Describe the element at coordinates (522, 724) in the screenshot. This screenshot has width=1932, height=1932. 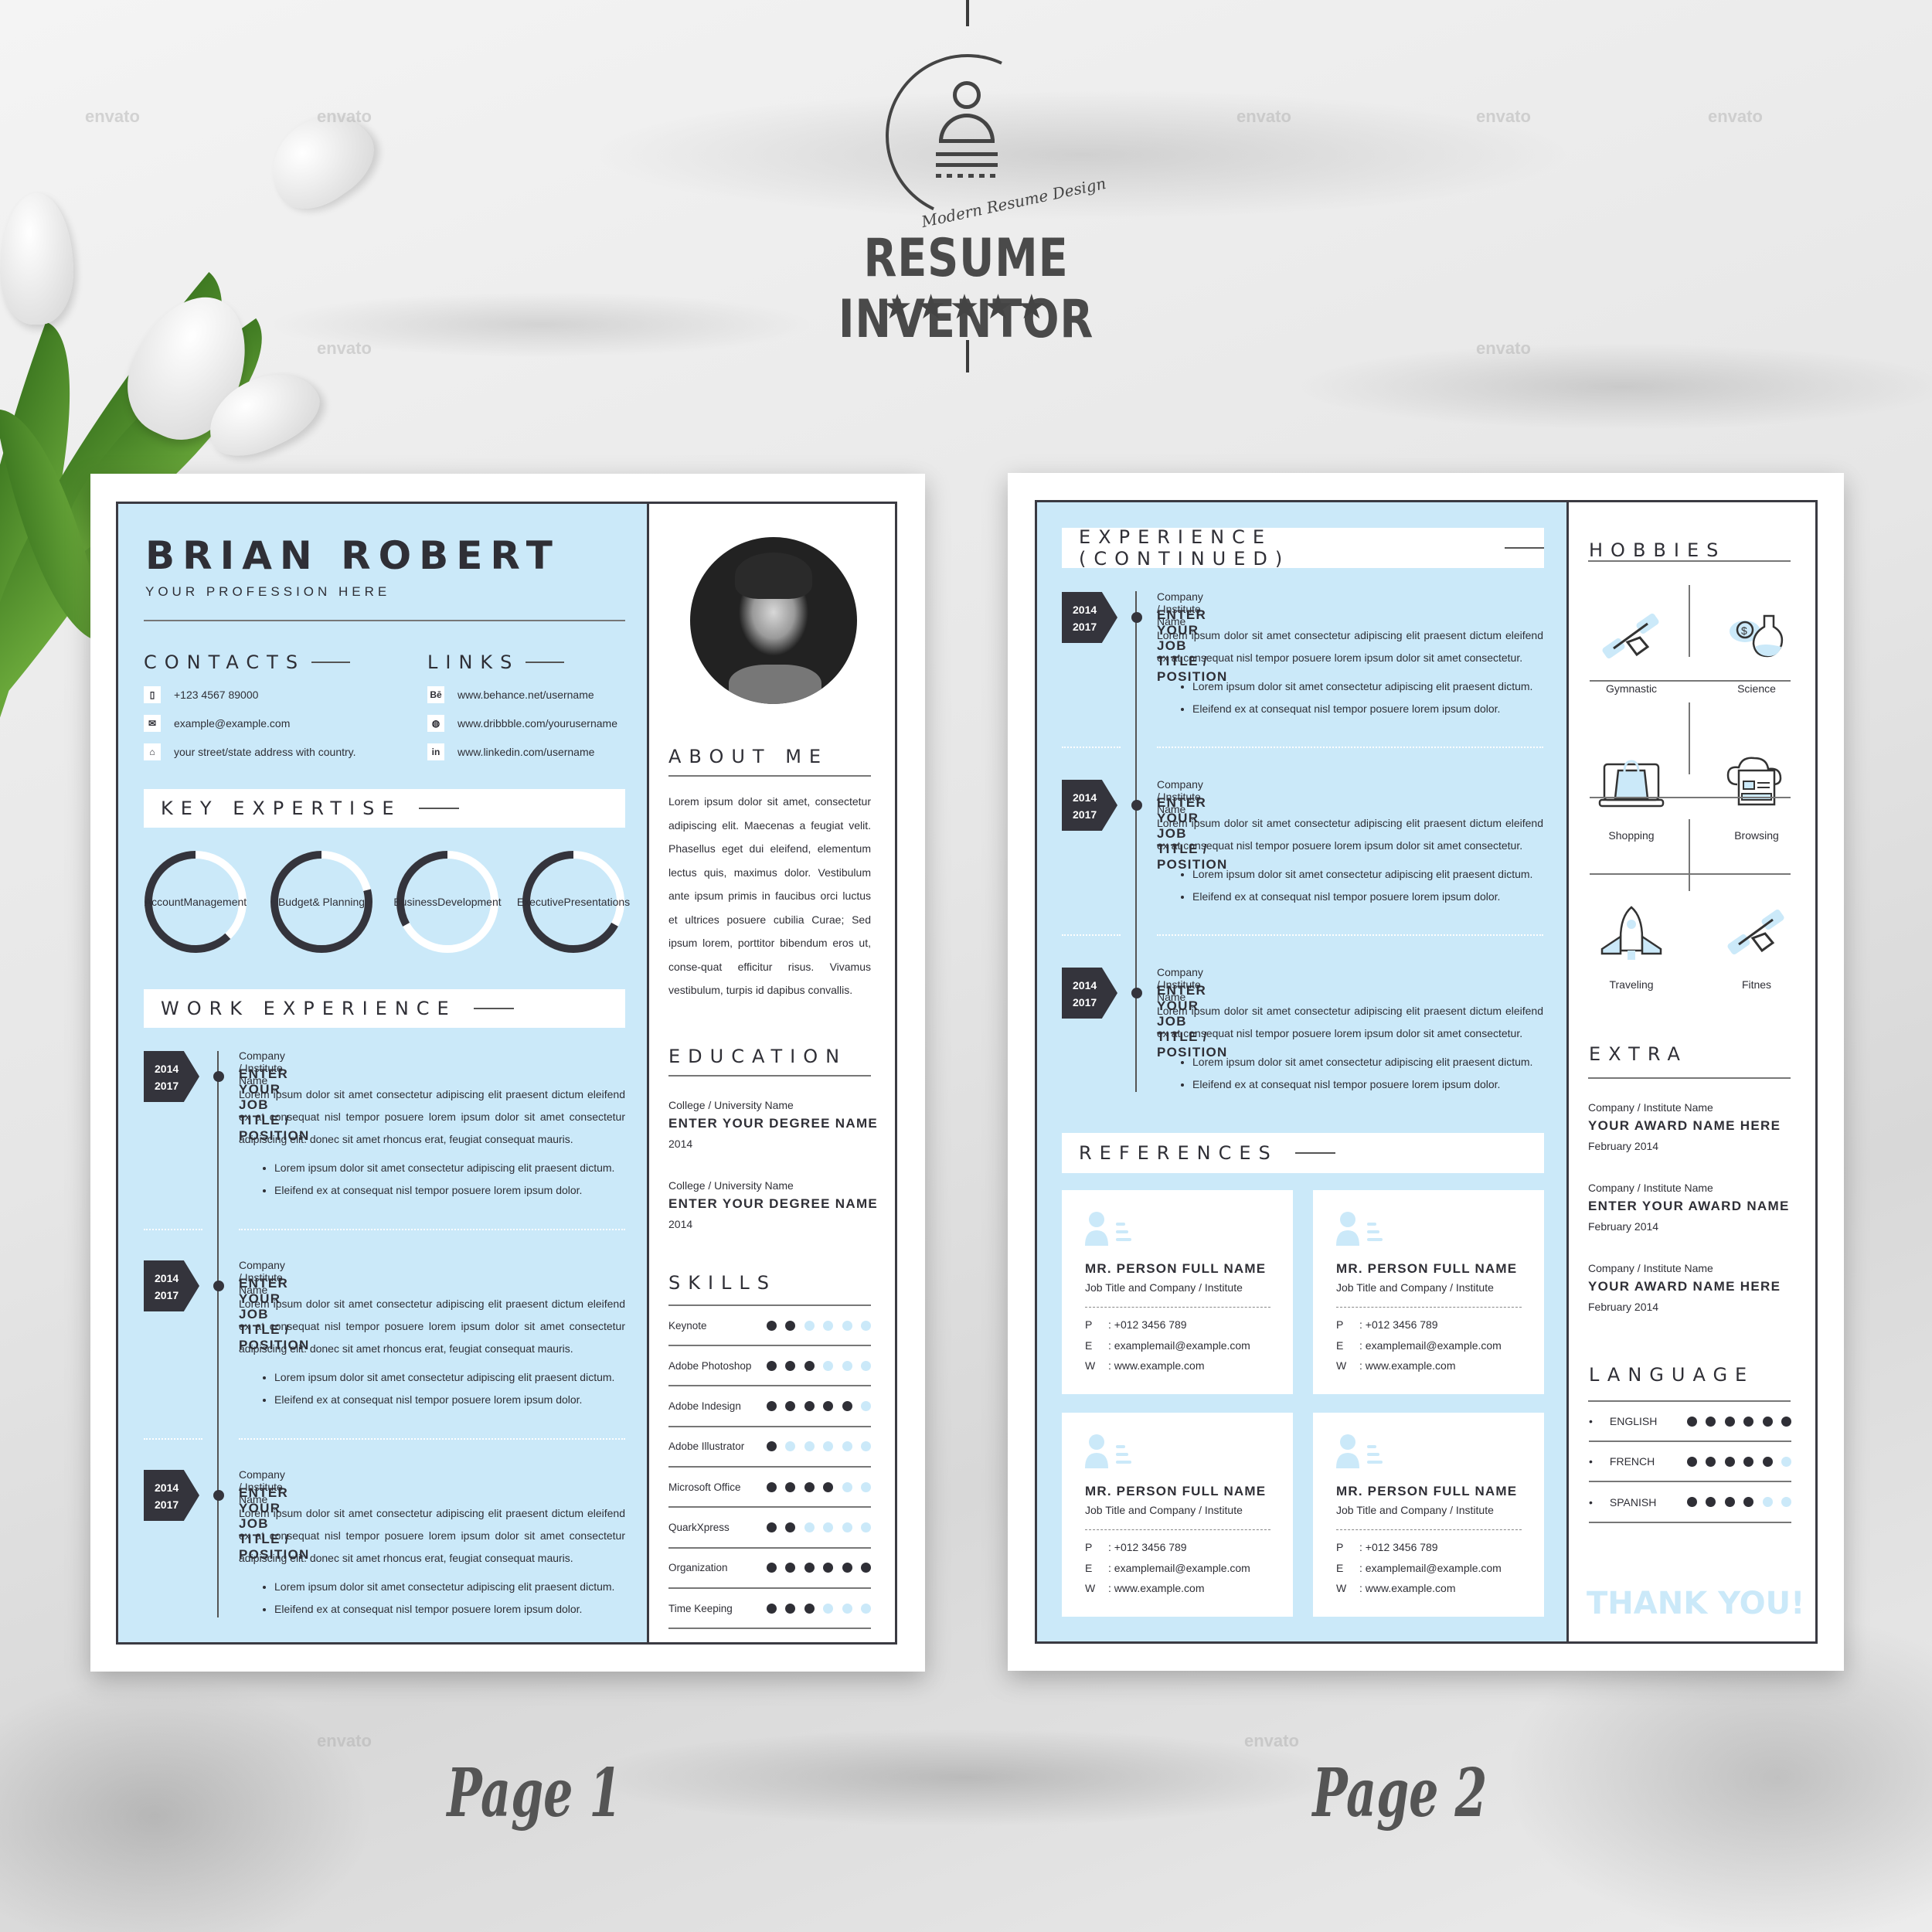
I see `contact-row: ◍ www.dribbble.com/yourusername` at that location.